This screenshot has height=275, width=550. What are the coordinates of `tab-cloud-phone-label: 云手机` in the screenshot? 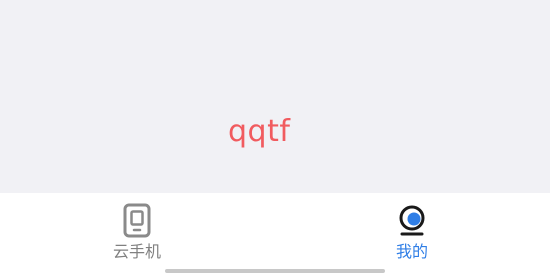 It's located at (136, 251).